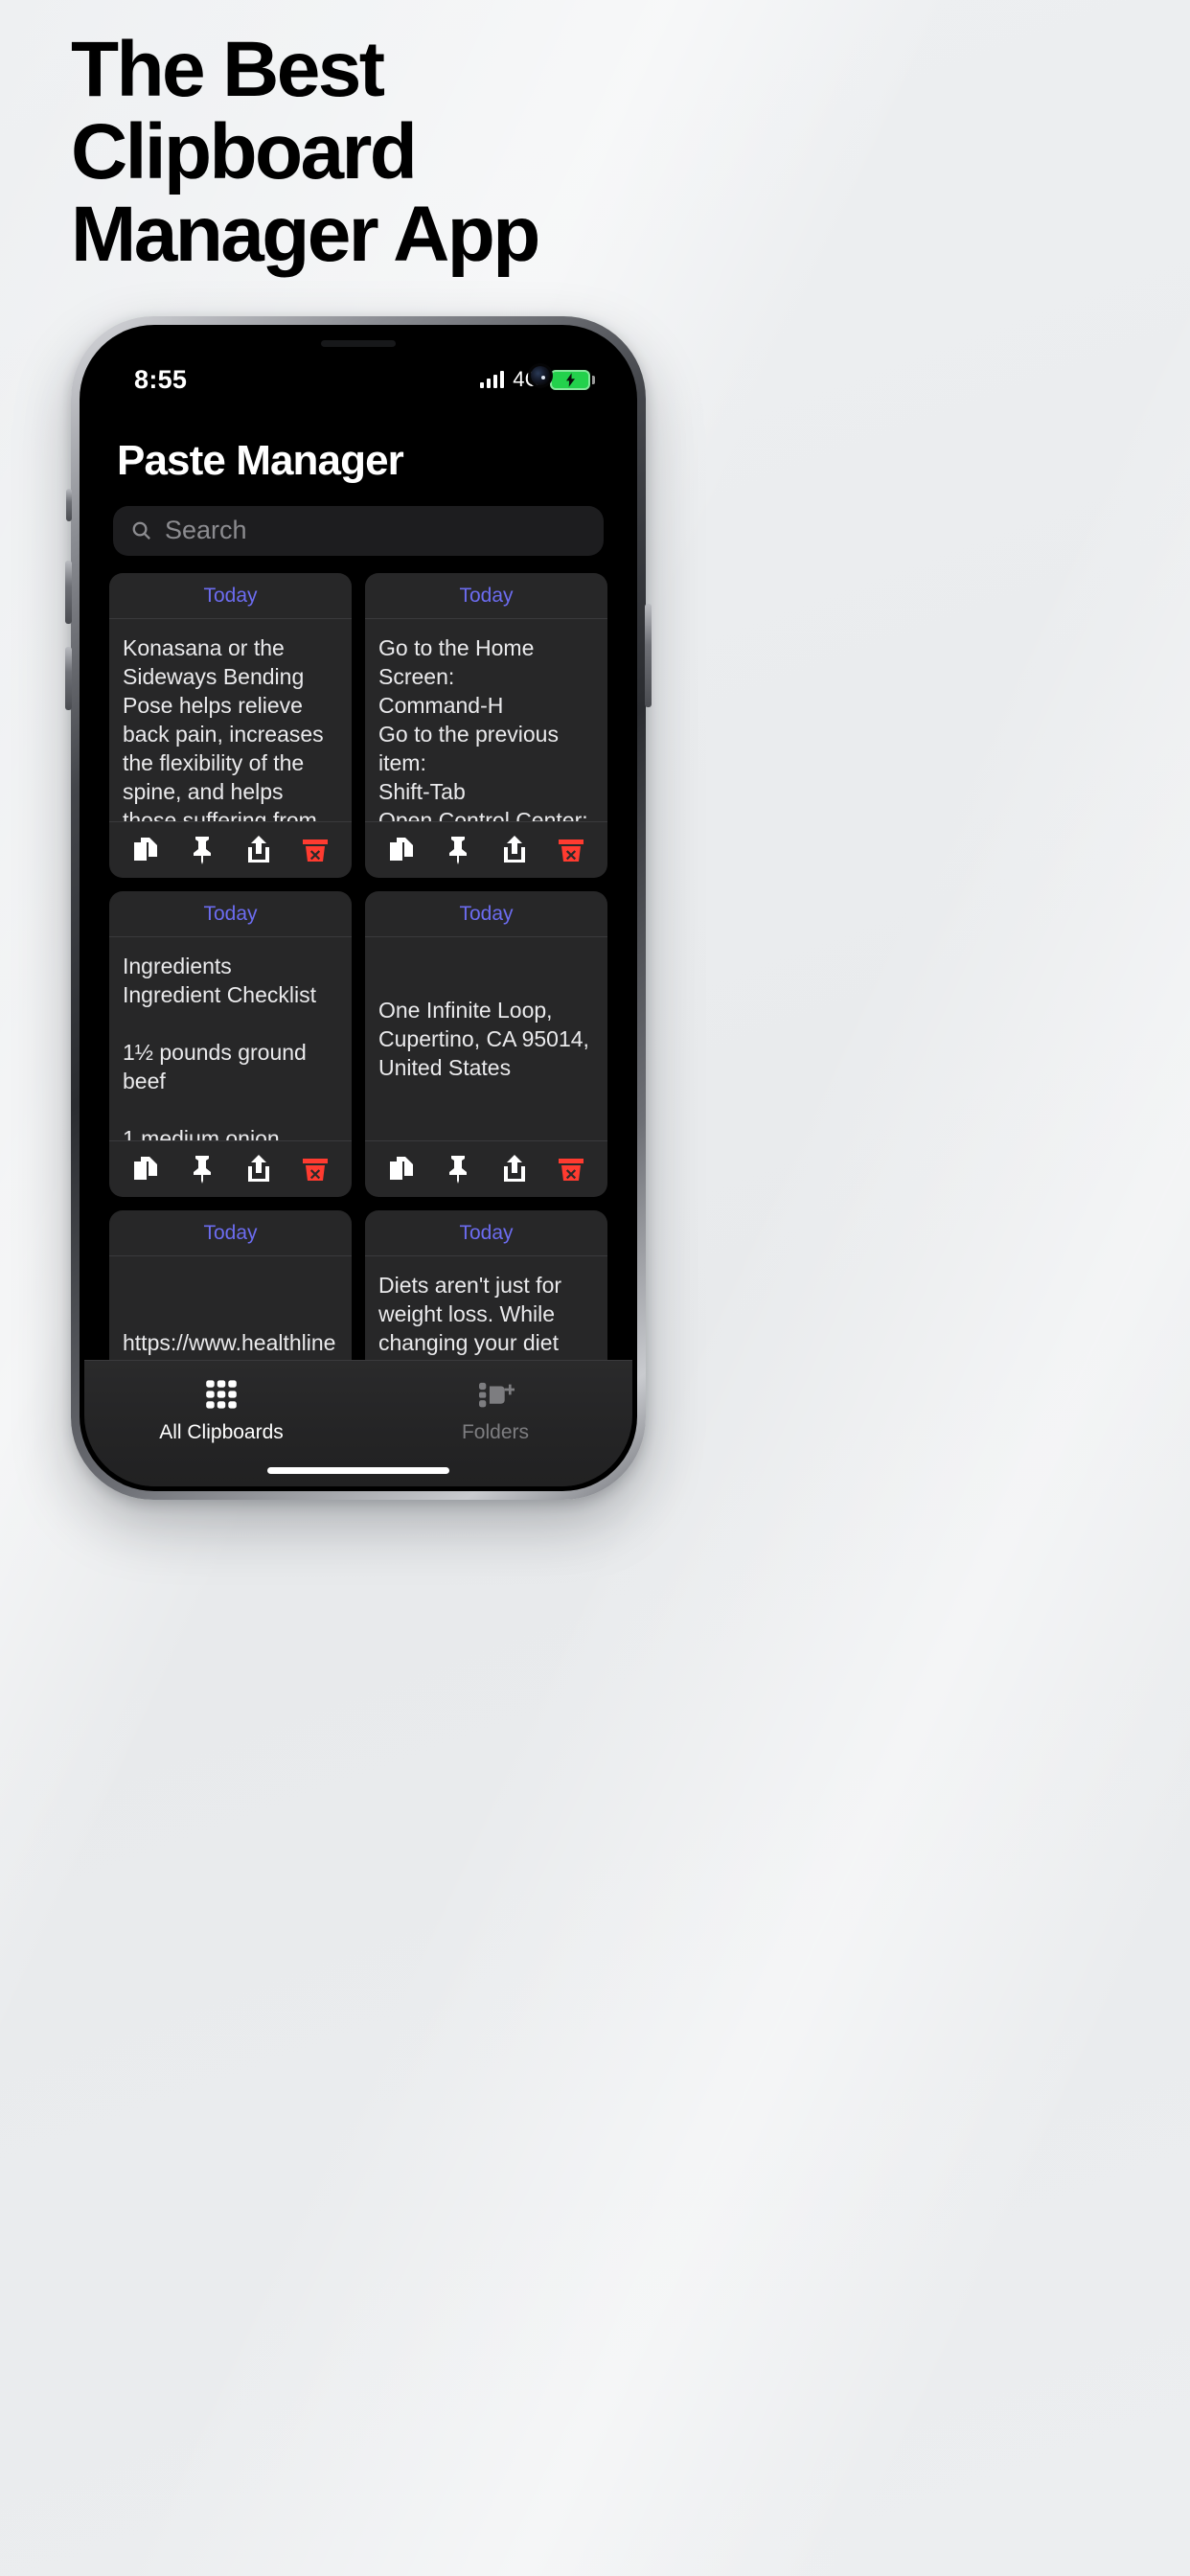 Image resolution: width=1190 pixels, height=2576 pixels. Describe the element at coordinates (496, 1432) in the screenshot. I see `tab-label: Folders` at that location.